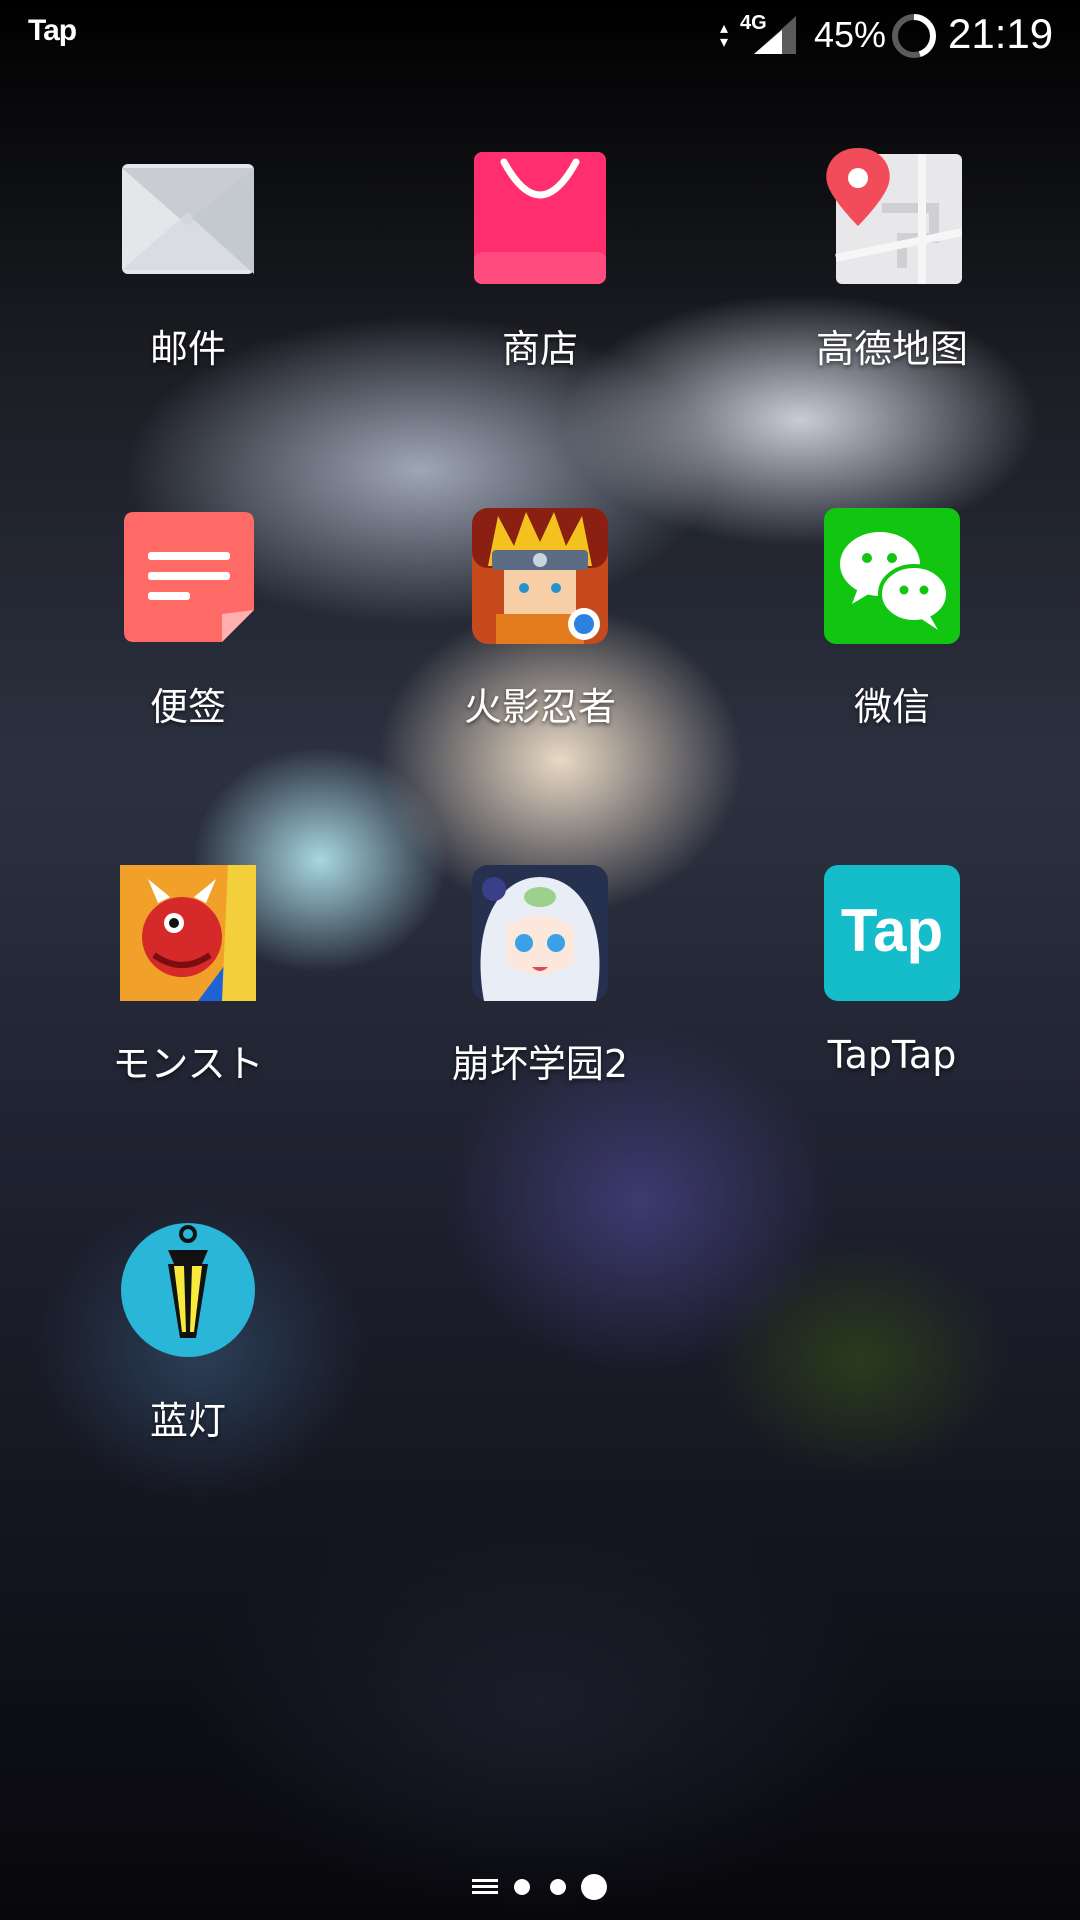  I want to click on monst-game-icon, so click(188, 933).